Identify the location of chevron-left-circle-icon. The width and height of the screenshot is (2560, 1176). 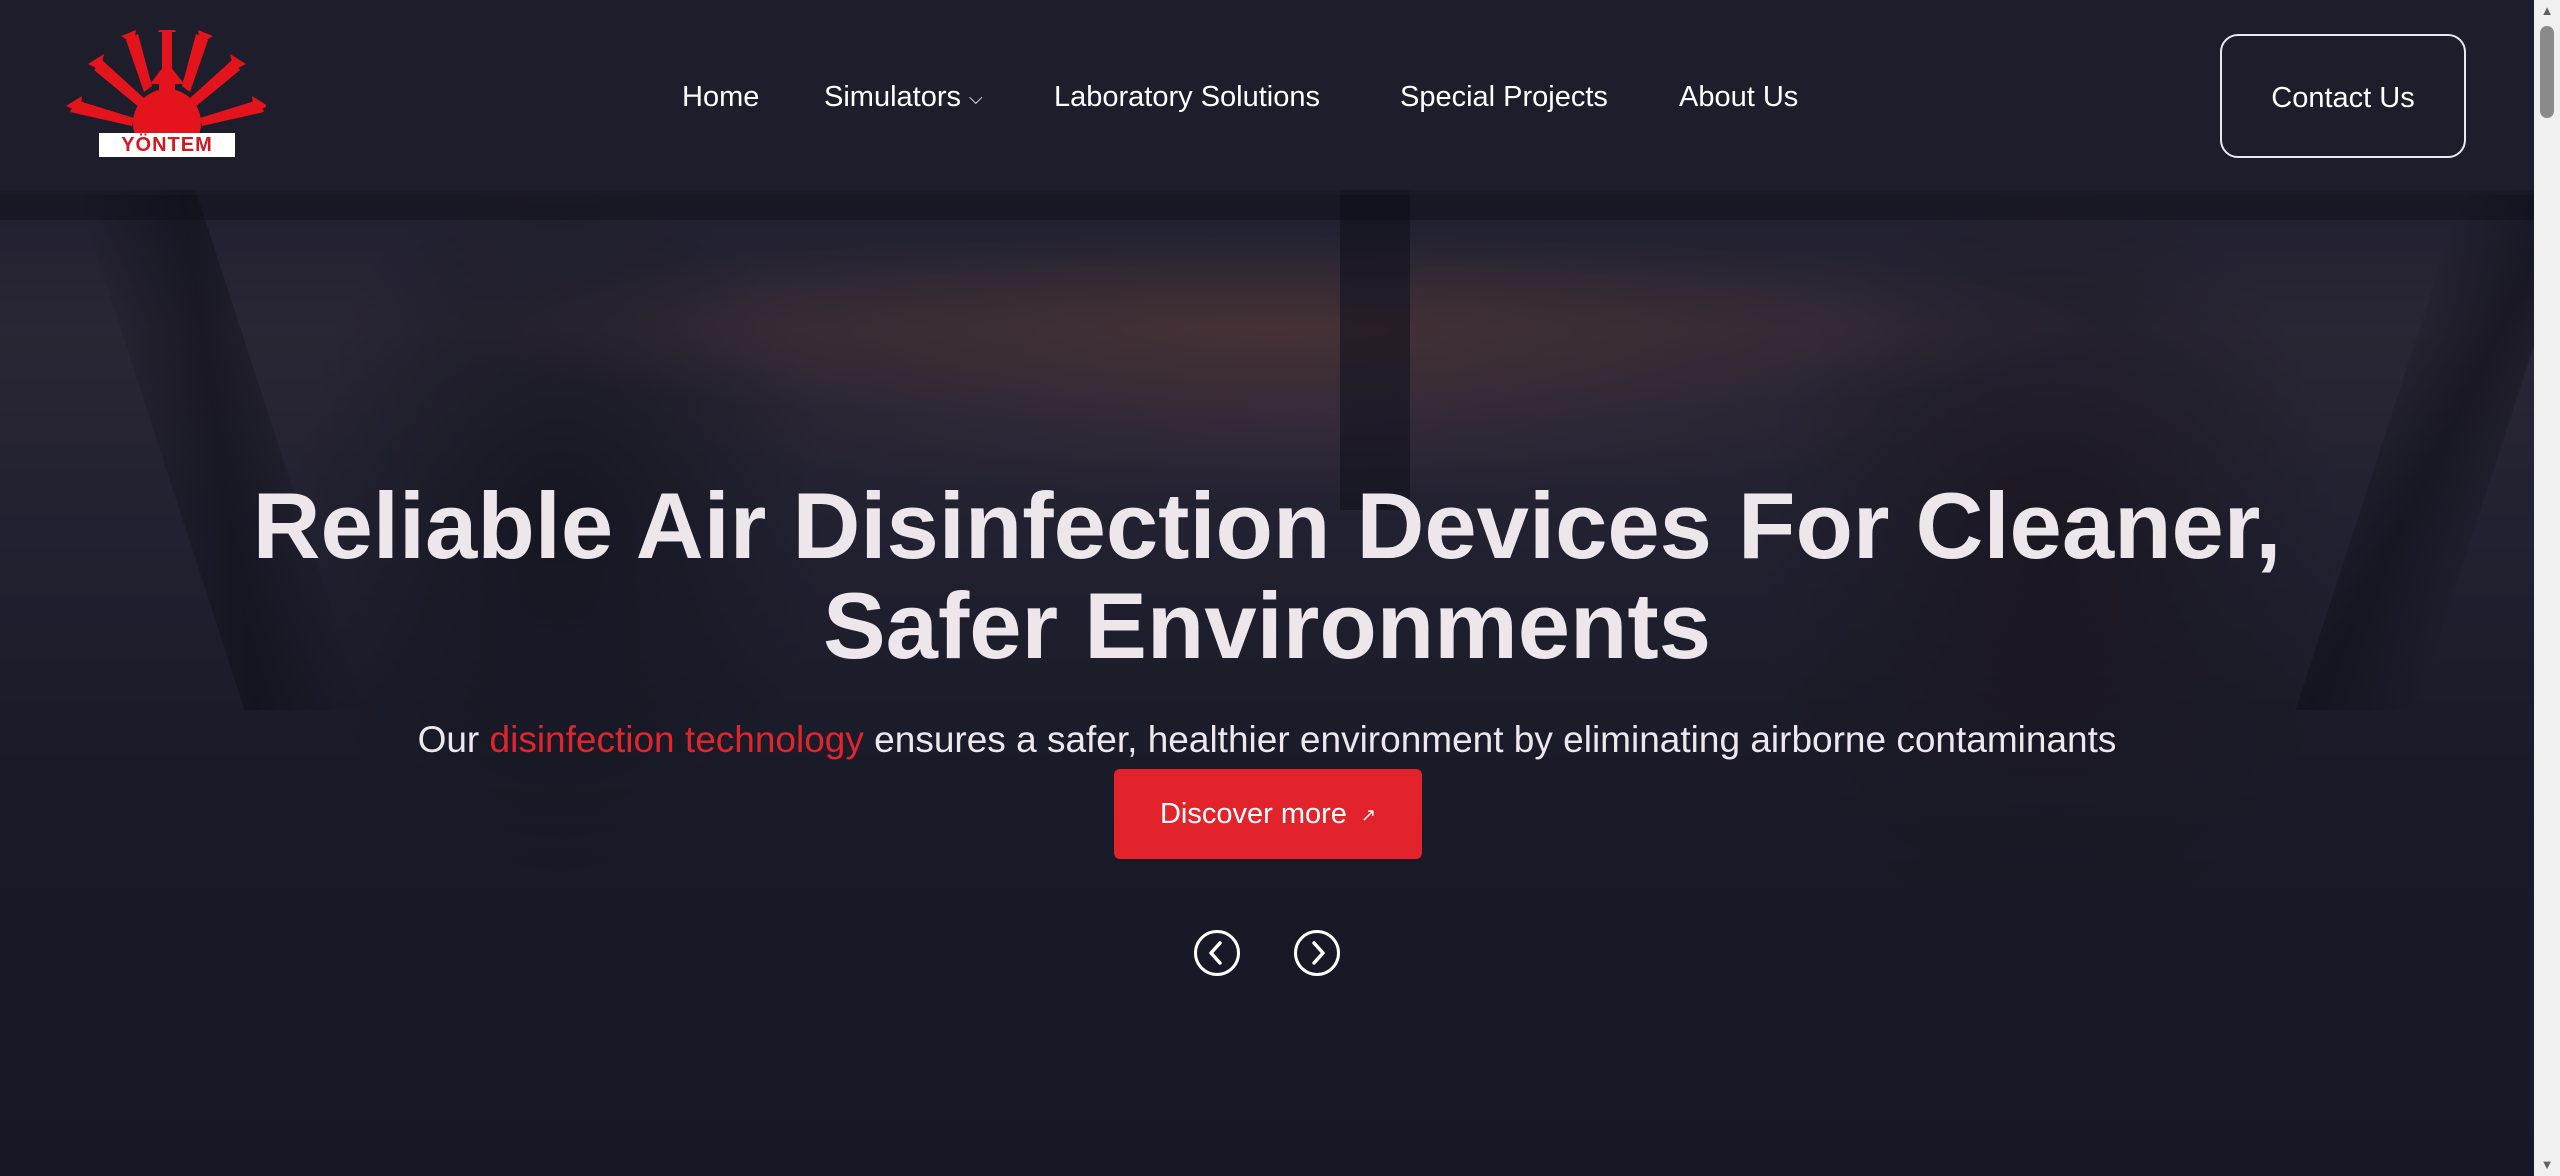
(1215, 953).